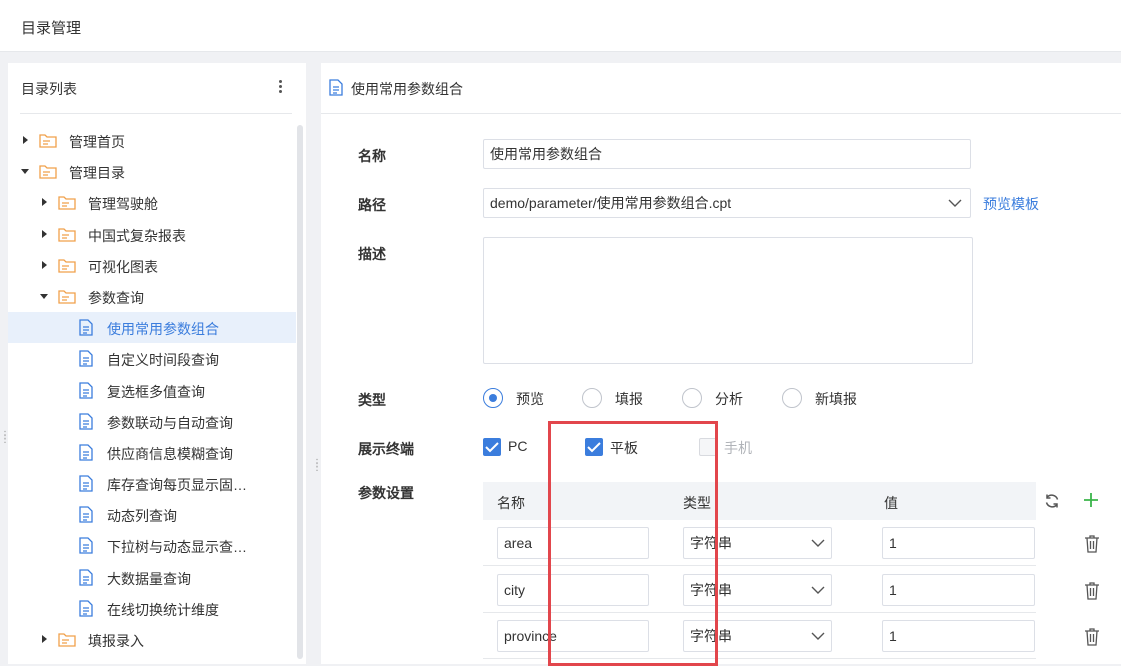 Image resolution: width=1121 pixels, height=666 pixels. What do you see at coordinates (97, 142) in the screenshot?
I see `tree-item-label: 管理首页` at bounding box center [97, 142].